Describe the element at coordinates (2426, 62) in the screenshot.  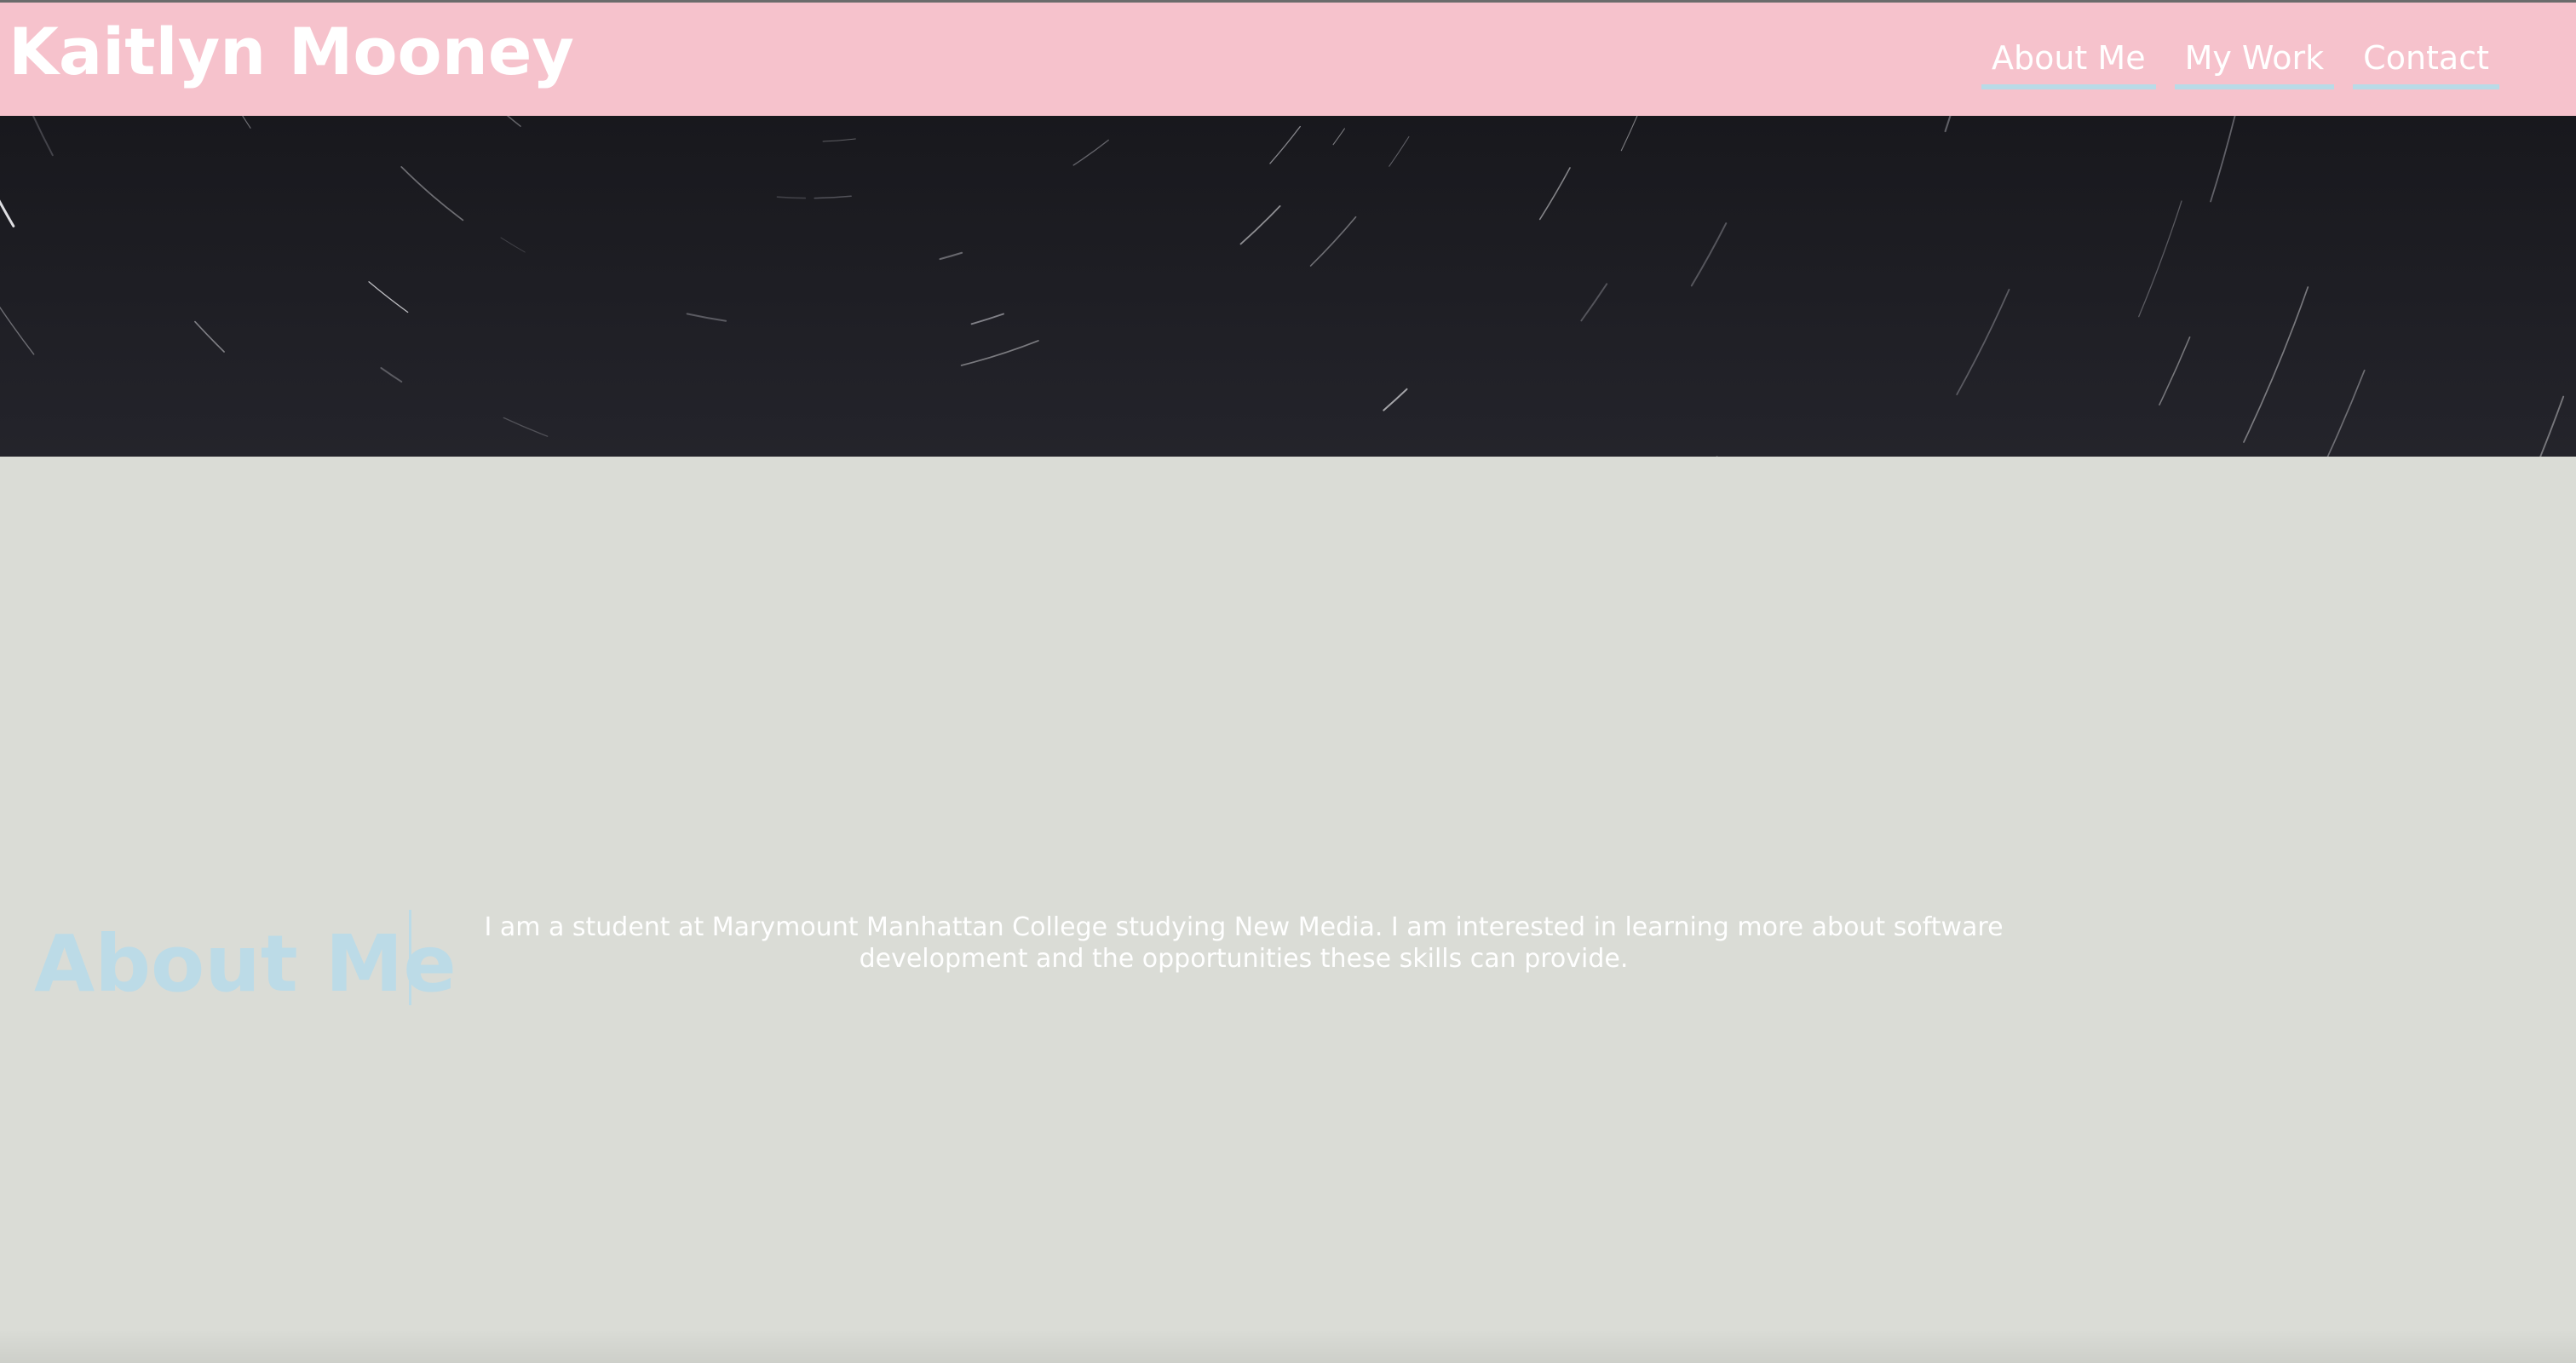
I see `nav-link-contact: Contact` at that location.